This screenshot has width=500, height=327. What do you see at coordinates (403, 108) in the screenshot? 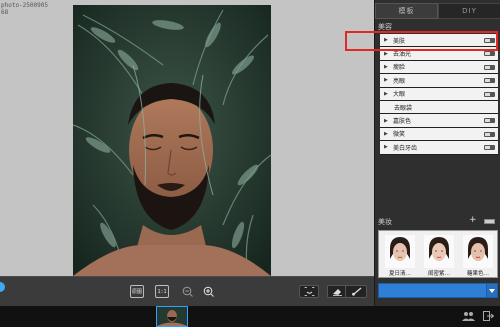
I see `beauty-item-label: 去眼袋` at bounding box center [403, 108].